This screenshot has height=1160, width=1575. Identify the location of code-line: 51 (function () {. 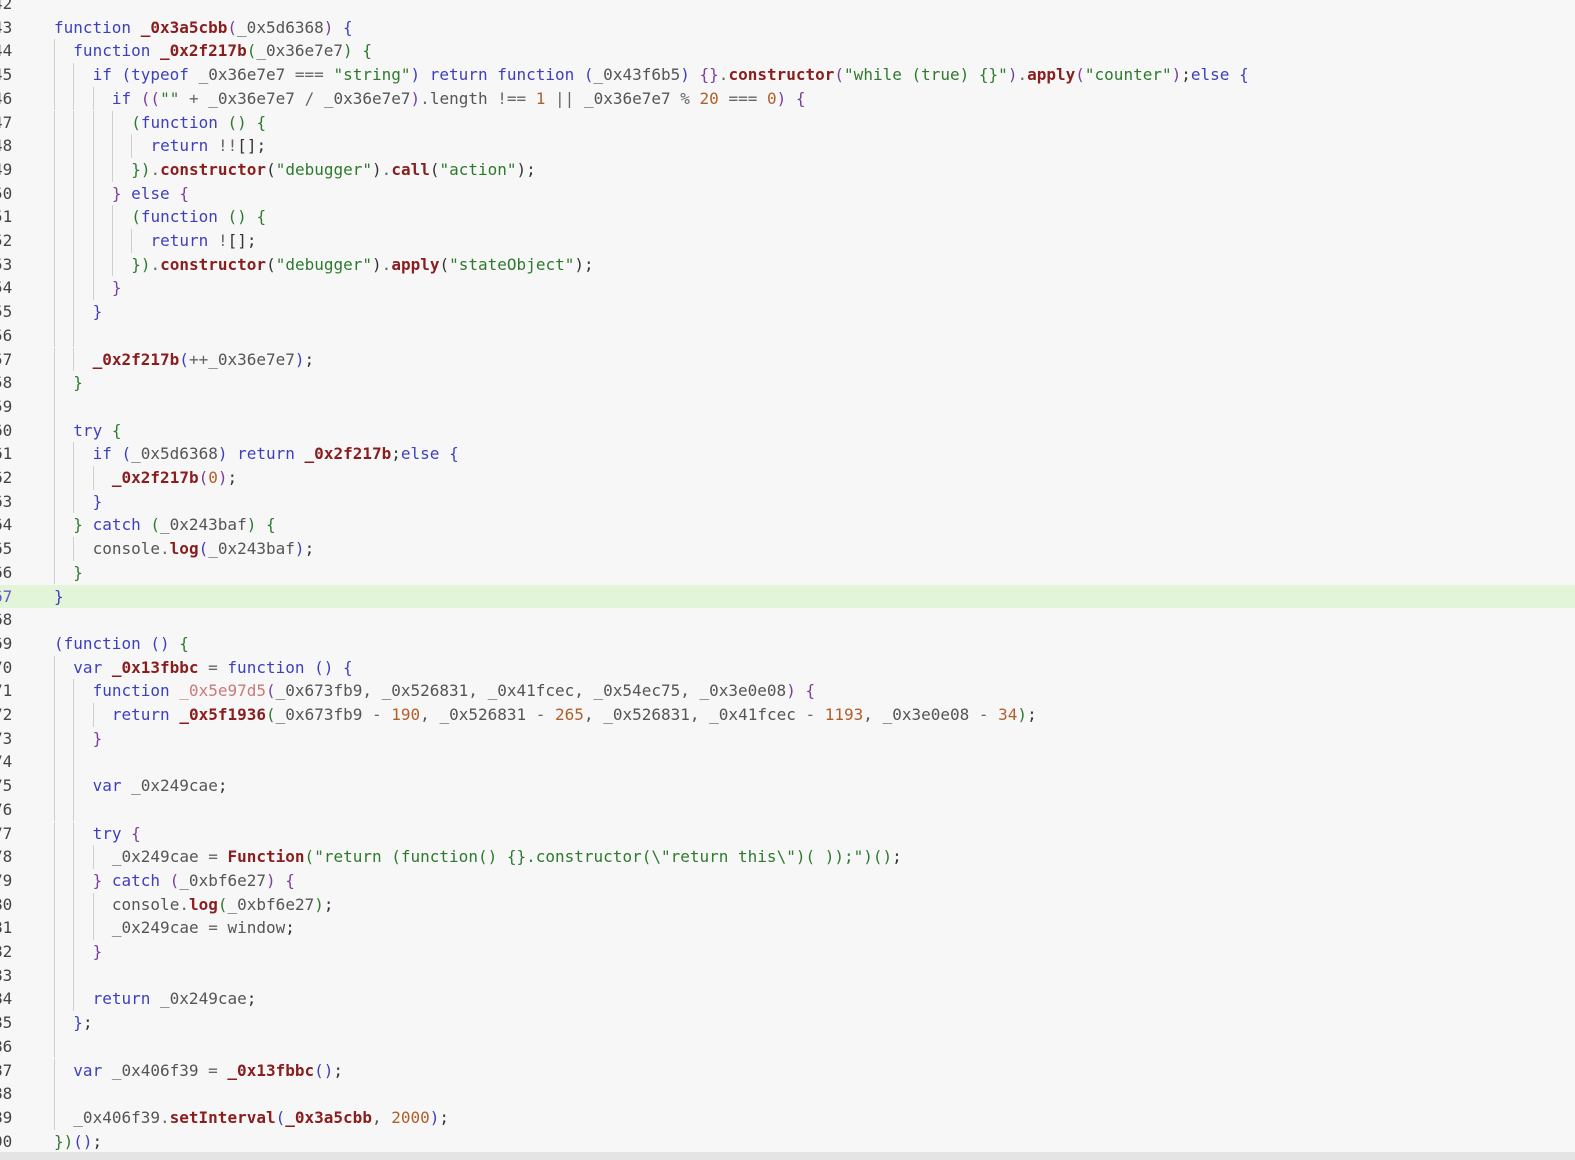
(787, 217).